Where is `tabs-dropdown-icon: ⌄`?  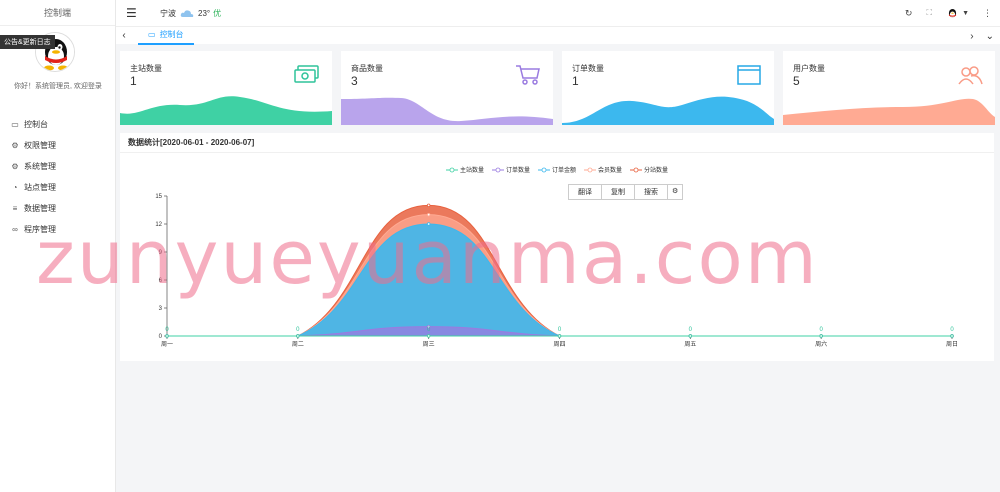
tabs-dropdown-icon: ⌄ is located at coordinates (990, 36).